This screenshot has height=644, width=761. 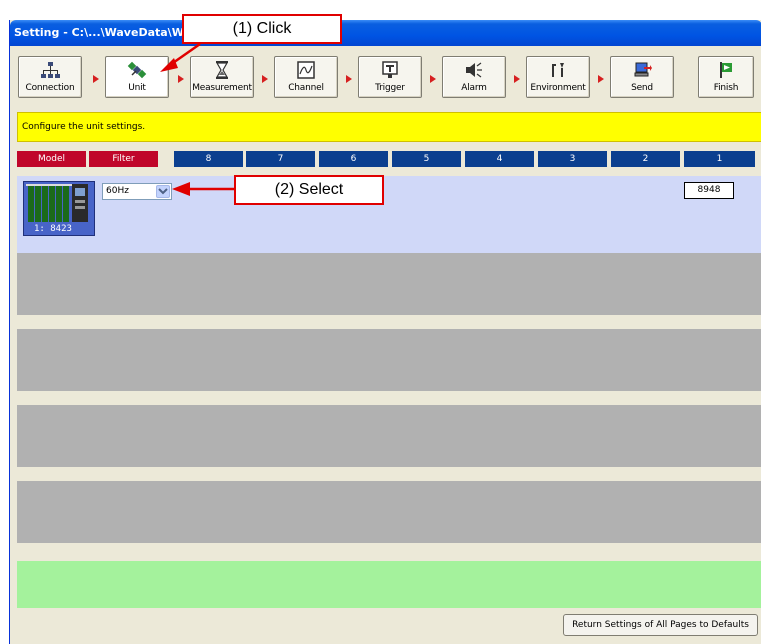 What do you see at coordinates (280, 159) in the screenshot?
I see `tab-ch-7: 7` at bounding box center [280, 159].